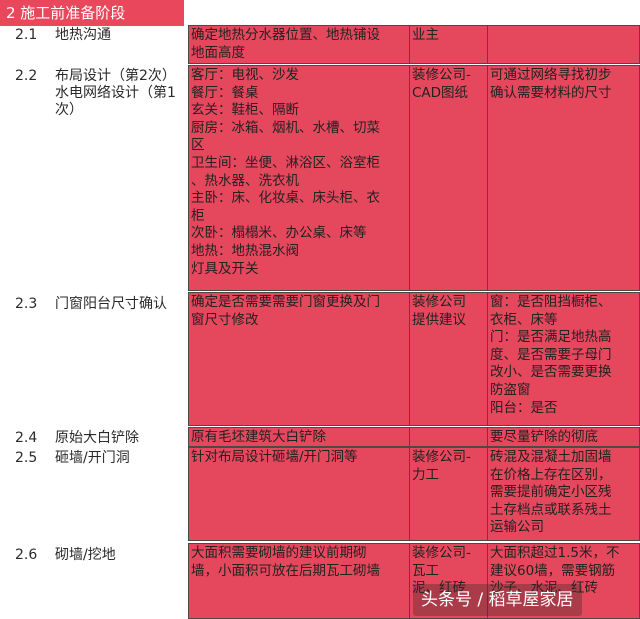 This screenshot has height=619, width=640. What do you see at coordinates (285, 127) in the screenshot?
I see `content-line: 厨房：冰箱、烟机、水槽、切菜` at bounding box center [285, 127].